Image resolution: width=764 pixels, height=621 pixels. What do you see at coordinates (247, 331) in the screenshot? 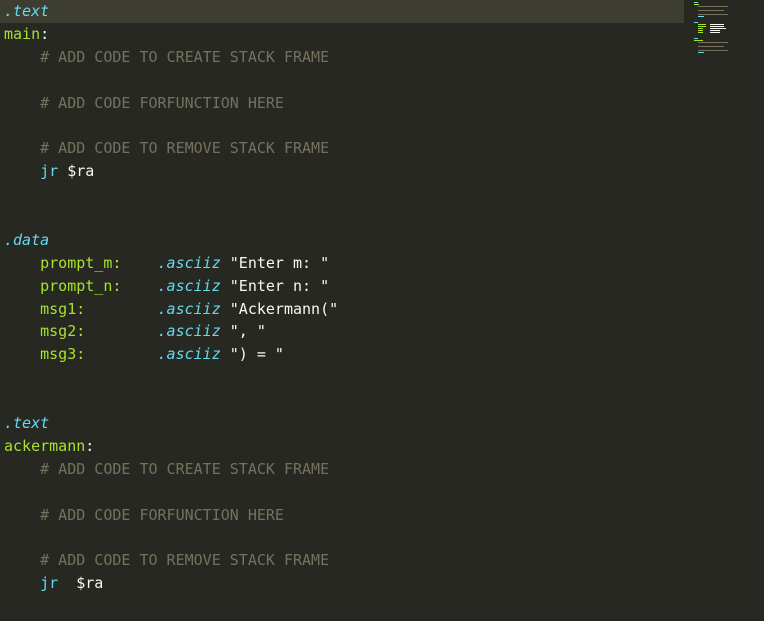
I see `string-literal: ", "` at bounding box center [247, 331].